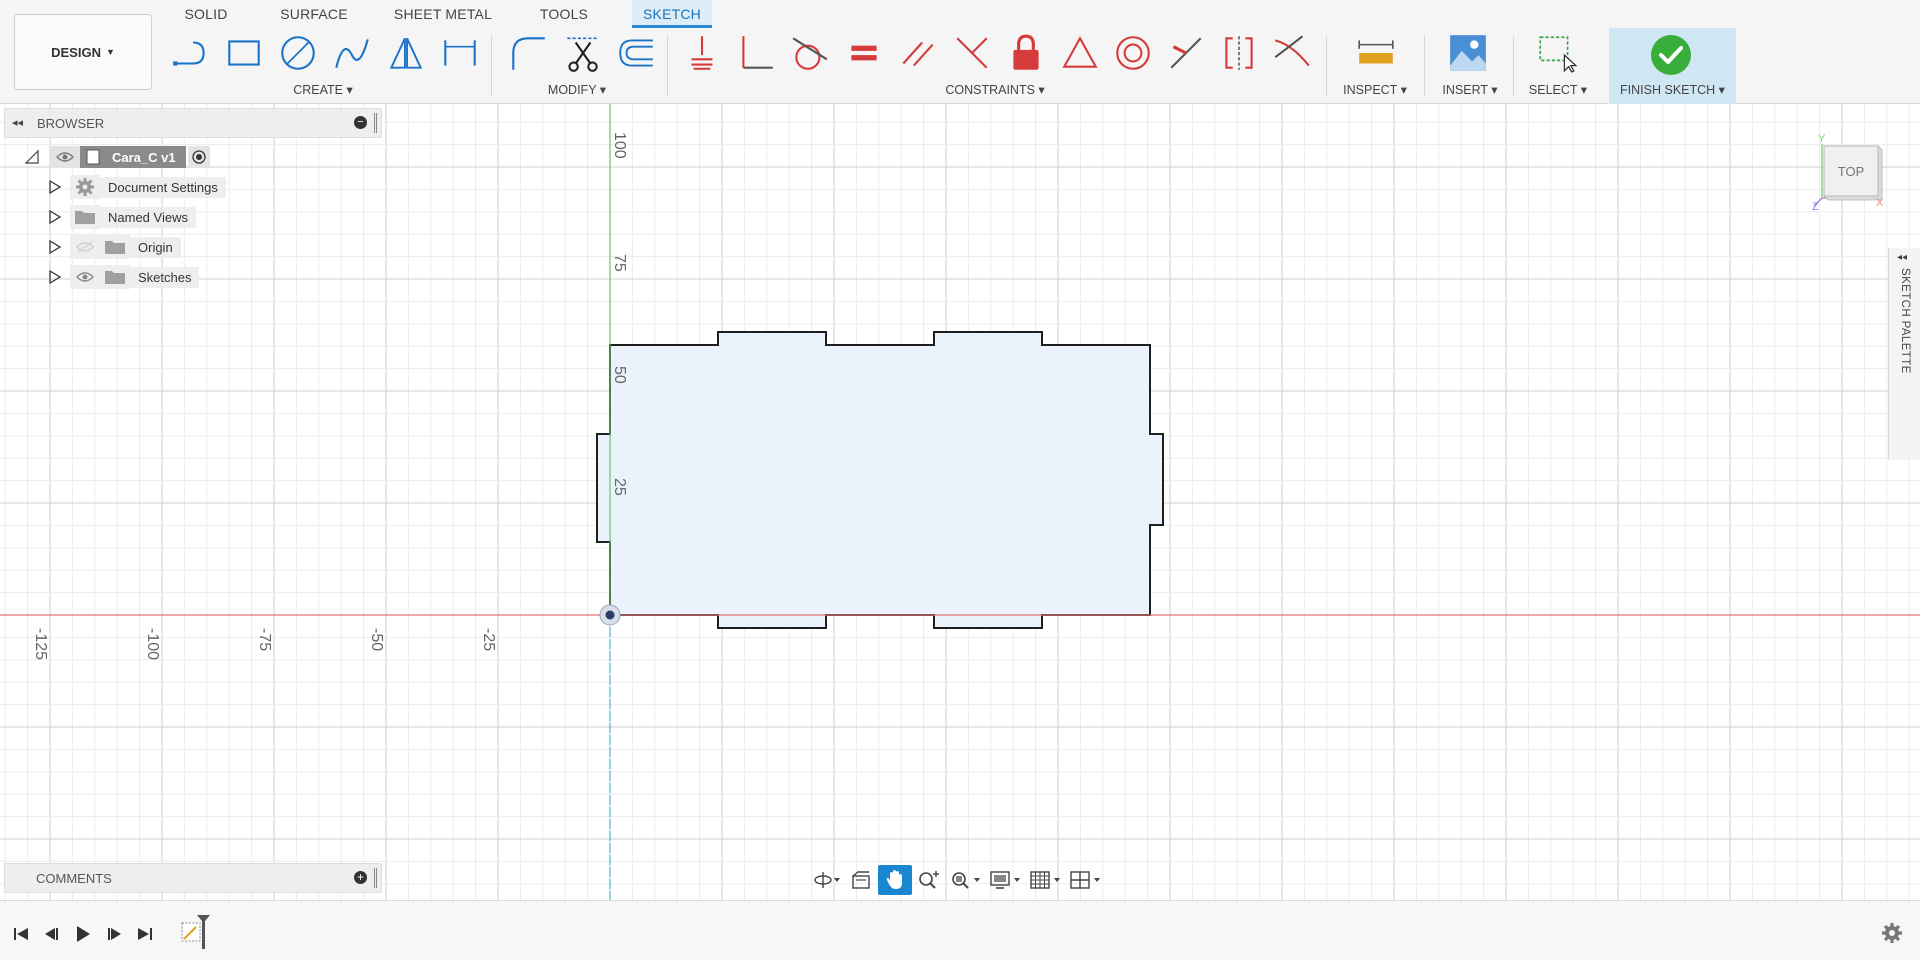 The image size is (1920, 960). What do you see at coordinates (352, 53) in the screenshot?
I see `spline-tool` at bounding box center [352, 53].